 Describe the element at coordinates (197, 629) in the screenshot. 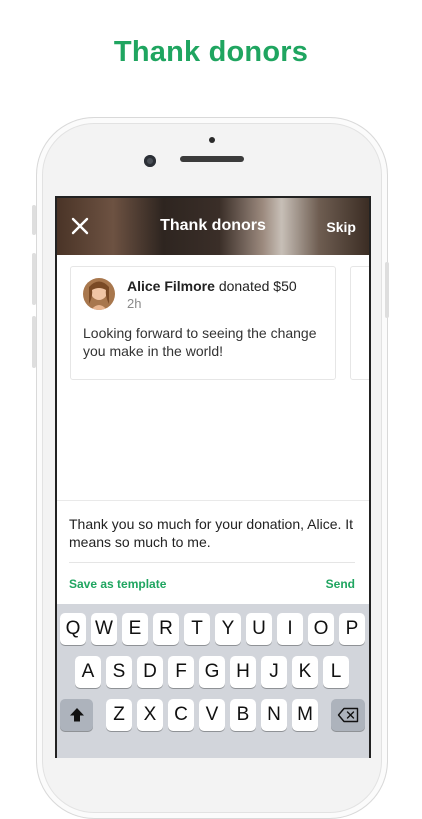

I see `key-t: T` at that location.